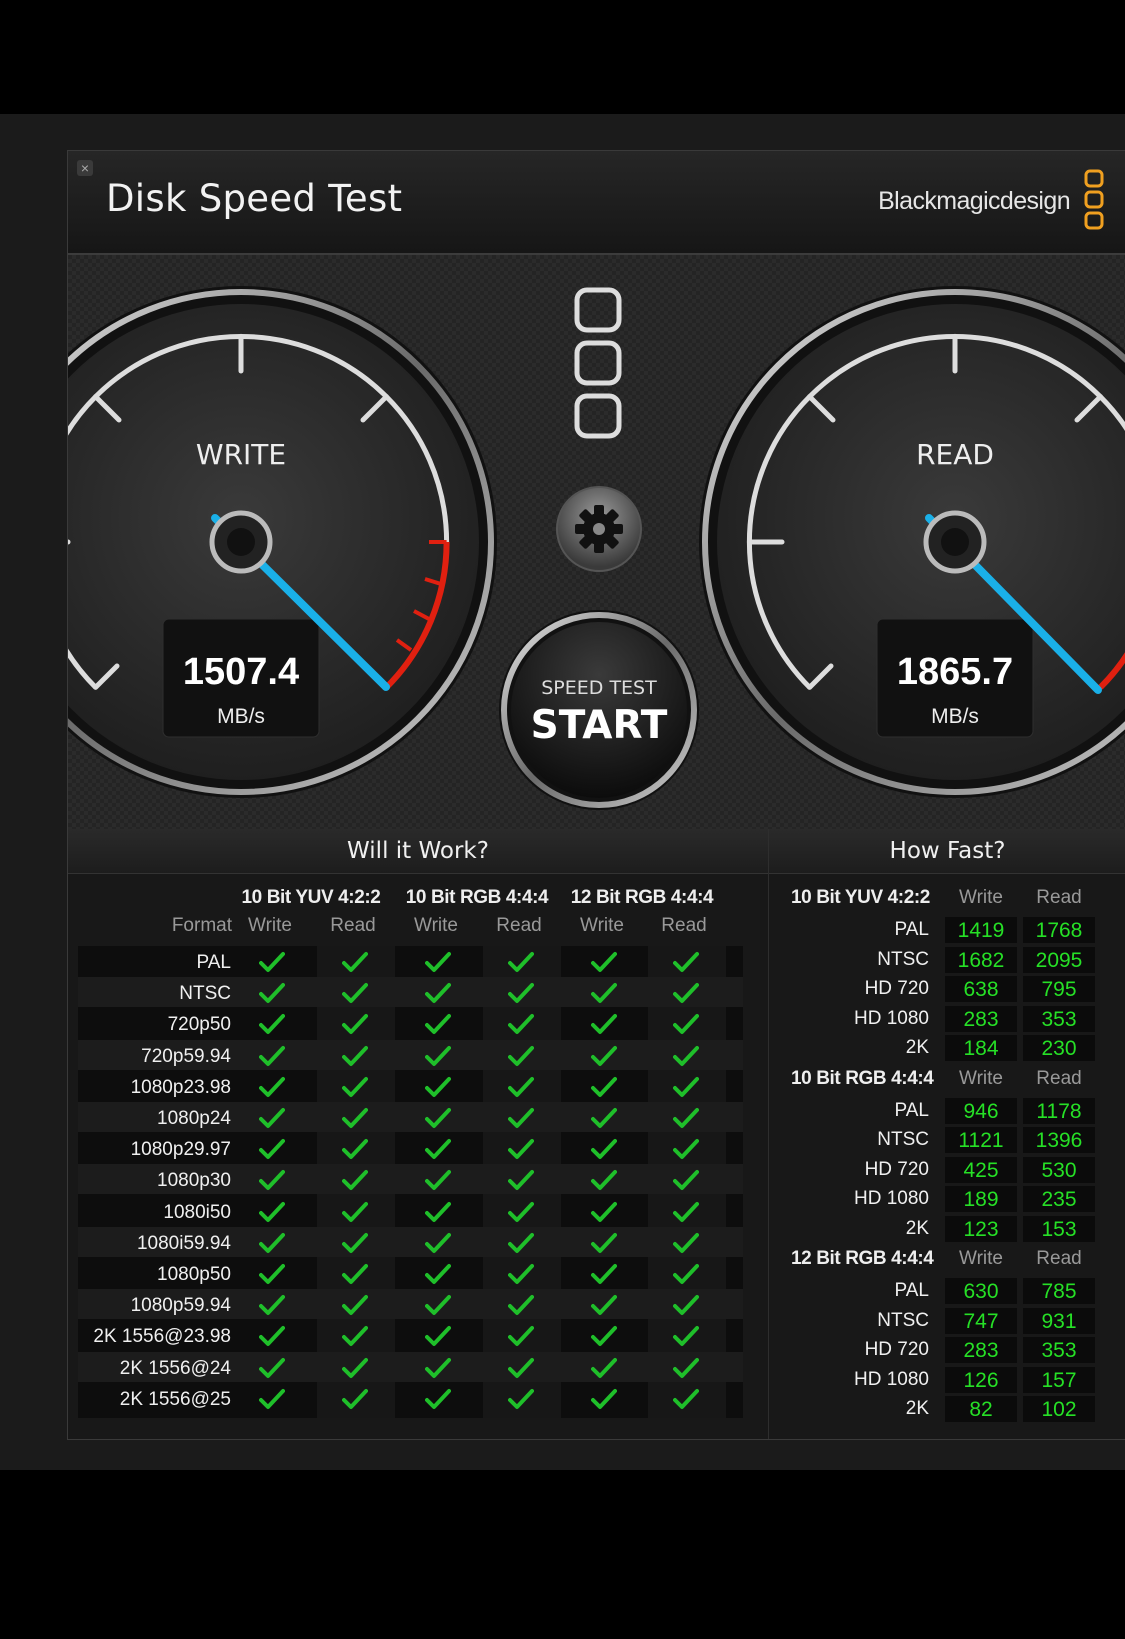 This screenshot has width=1125, height=1639. What do you see at coordinates (410, 961) in the screenshot?
I see `table-row: PAL` at bounding box center [410, 961].